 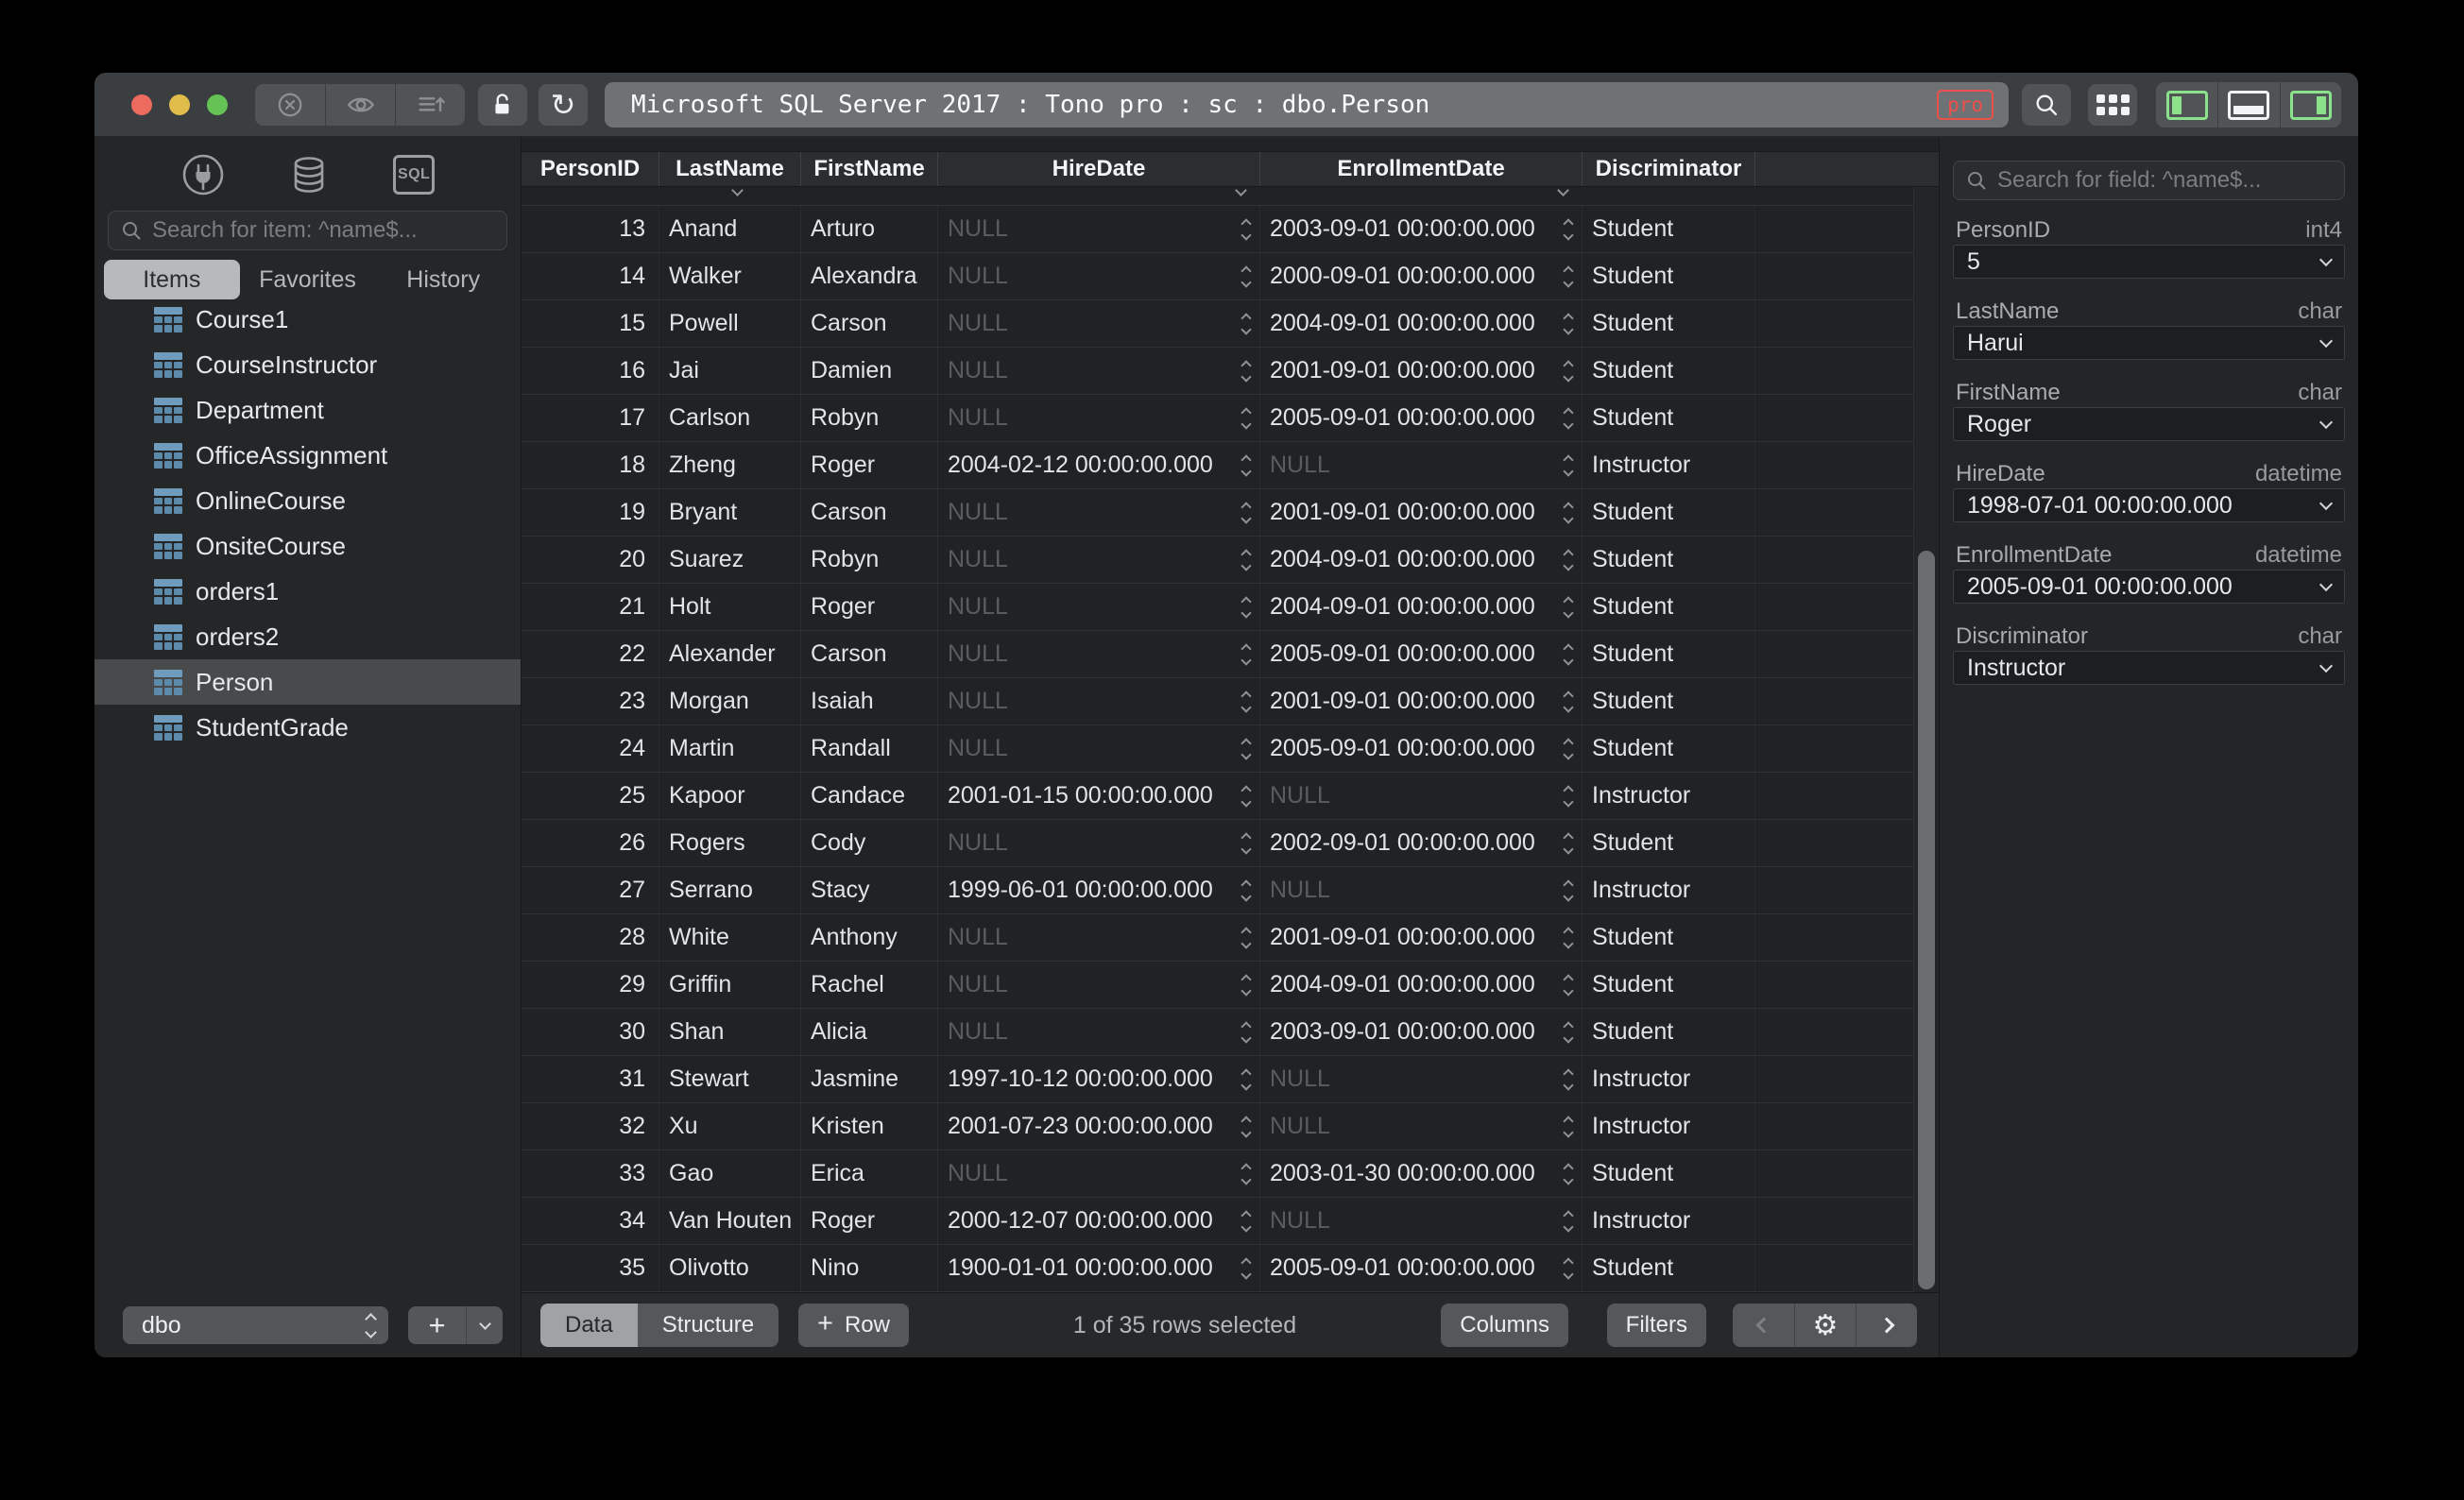 What do you see at coordinates (730, 607) in the screenshot?
I see `cell-lastname: Holt` at bounding box center [730, 607].